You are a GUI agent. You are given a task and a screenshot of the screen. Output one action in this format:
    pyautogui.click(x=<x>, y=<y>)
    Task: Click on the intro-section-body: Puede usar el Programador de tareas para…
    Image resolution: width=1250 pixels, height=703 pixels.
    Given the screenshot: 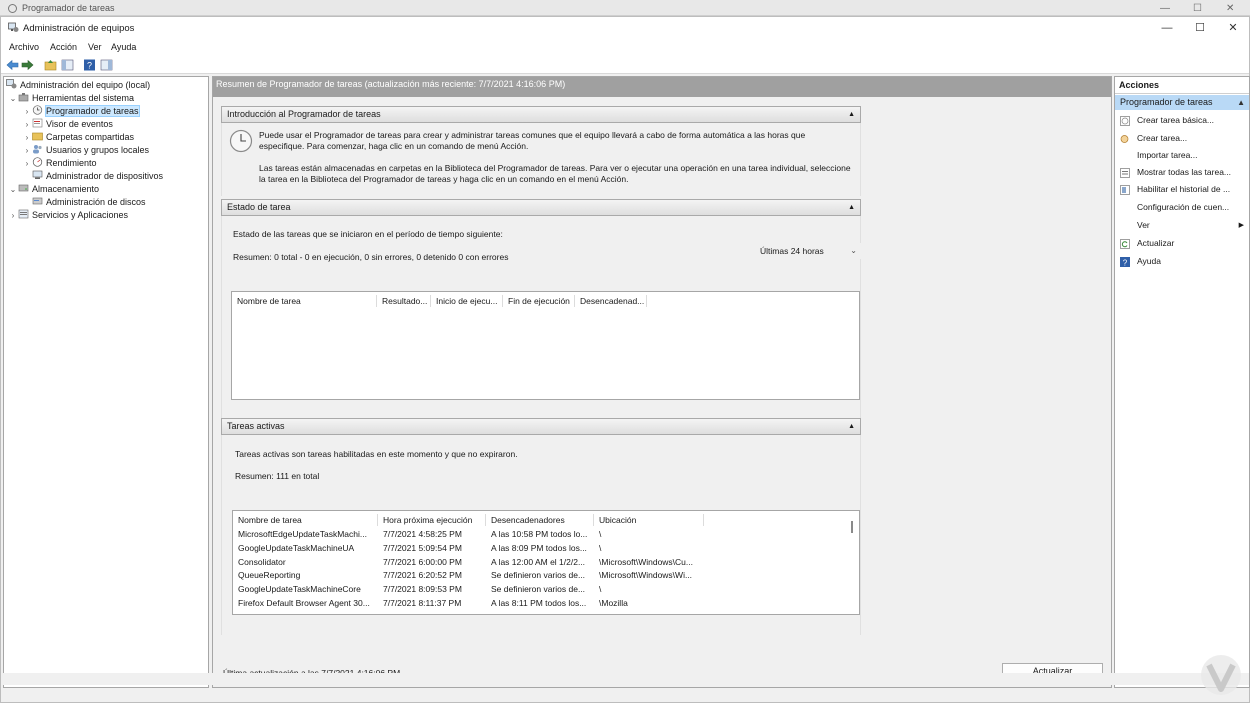 What is the action you would take?
    pyautogui.click(x=541, y=159)
    